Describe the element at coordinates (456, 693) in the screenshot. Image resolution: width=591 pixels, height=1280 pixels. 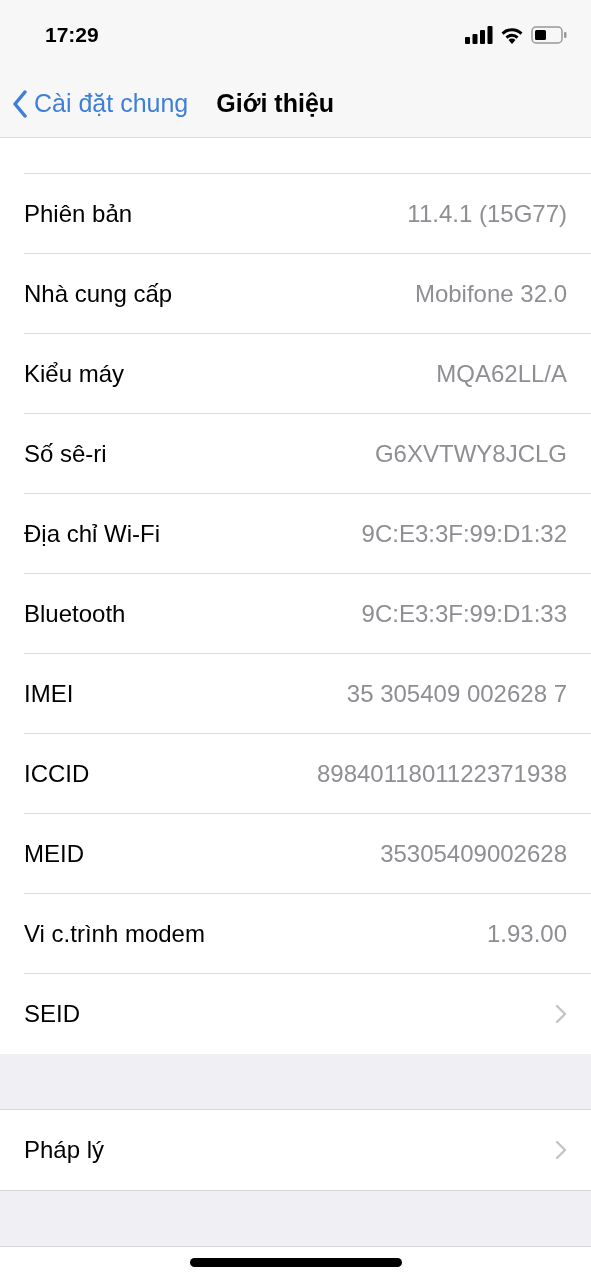
I see `row-value: 35 305409 002628 7` at that location.